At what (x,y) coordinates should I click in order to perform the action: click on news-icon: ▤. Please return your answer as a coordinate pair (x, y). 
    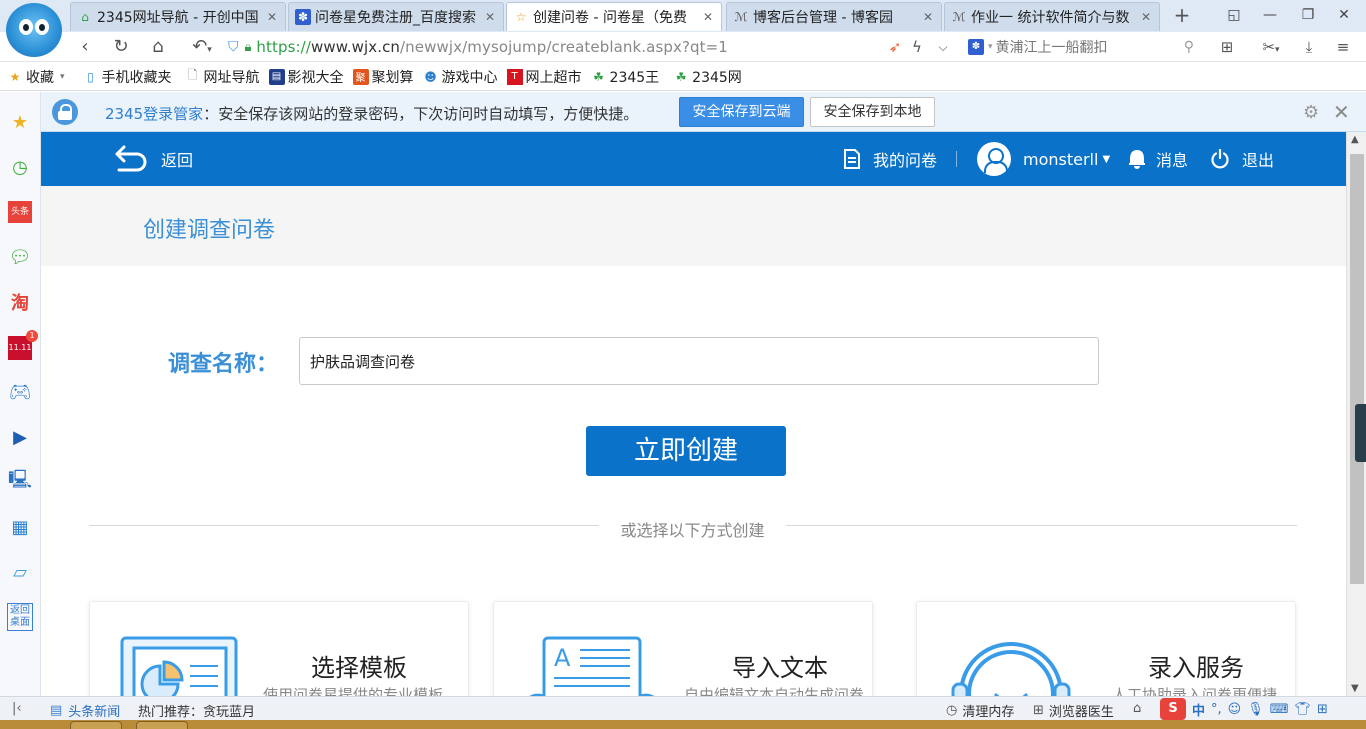
    Looking at the image, I should click on (56, 710).